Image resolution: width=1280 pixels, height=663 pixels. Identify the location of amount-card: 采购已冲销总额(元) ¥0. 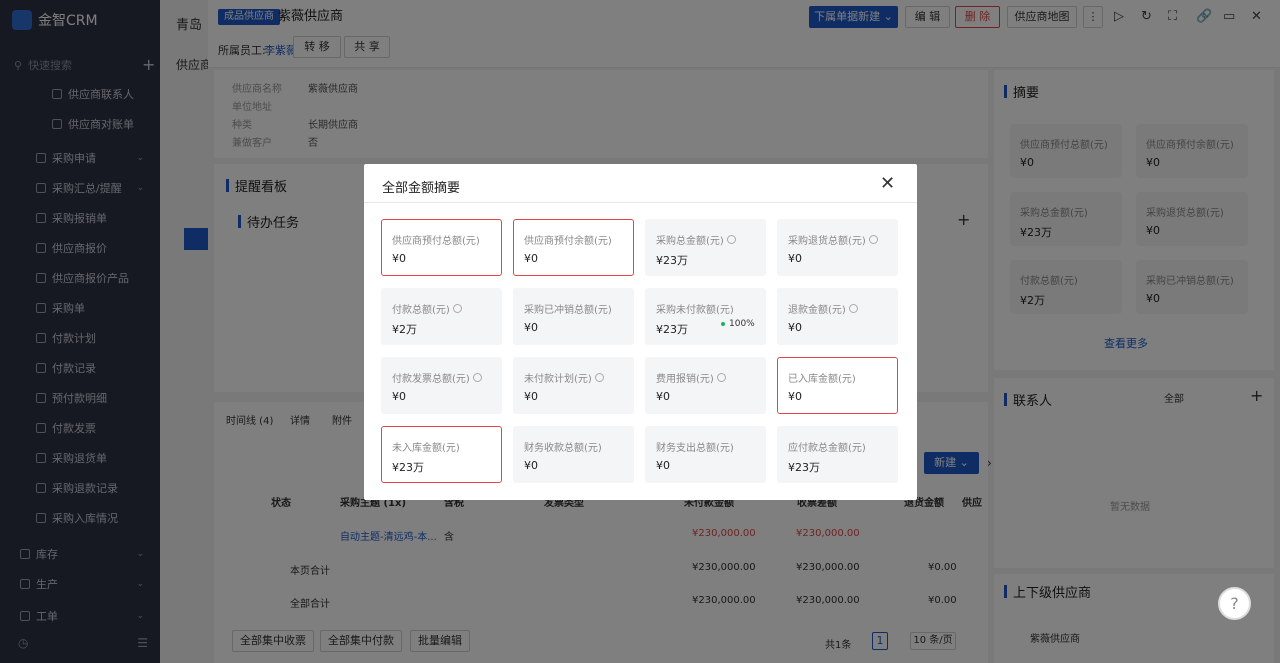
(573, 316).